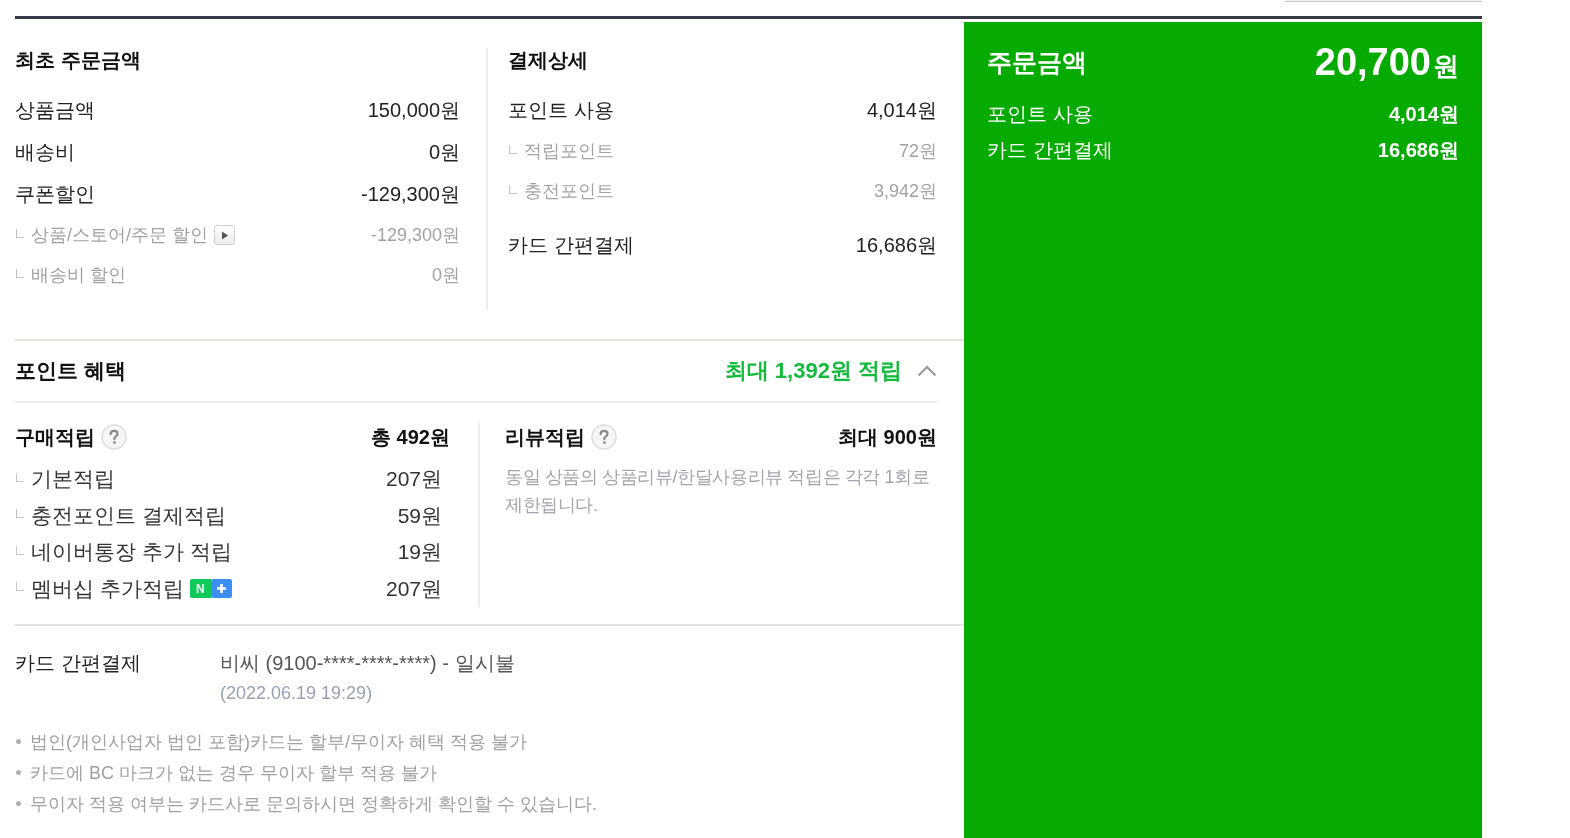 The image size is (1570, 838). I want to click on row-label: 네이버통장 추가 적립, so click(131, 552).